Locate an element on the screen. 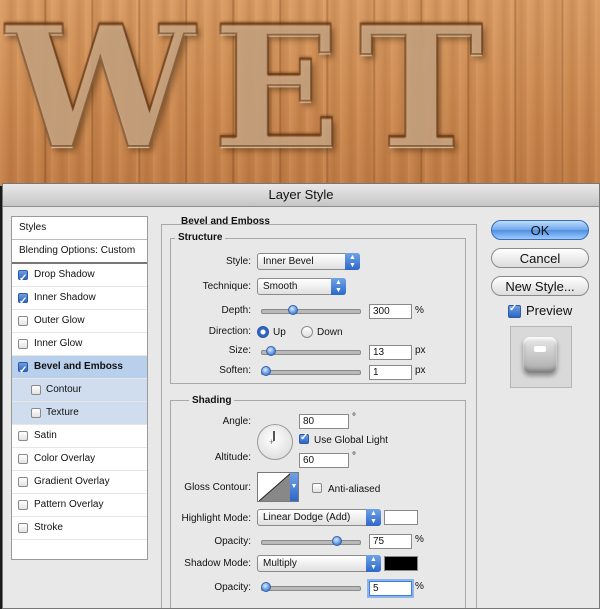 The height and width of the screenshot is (609, 600). highlight-opacity-label: Opacity: is located at coordinates (232, 541).